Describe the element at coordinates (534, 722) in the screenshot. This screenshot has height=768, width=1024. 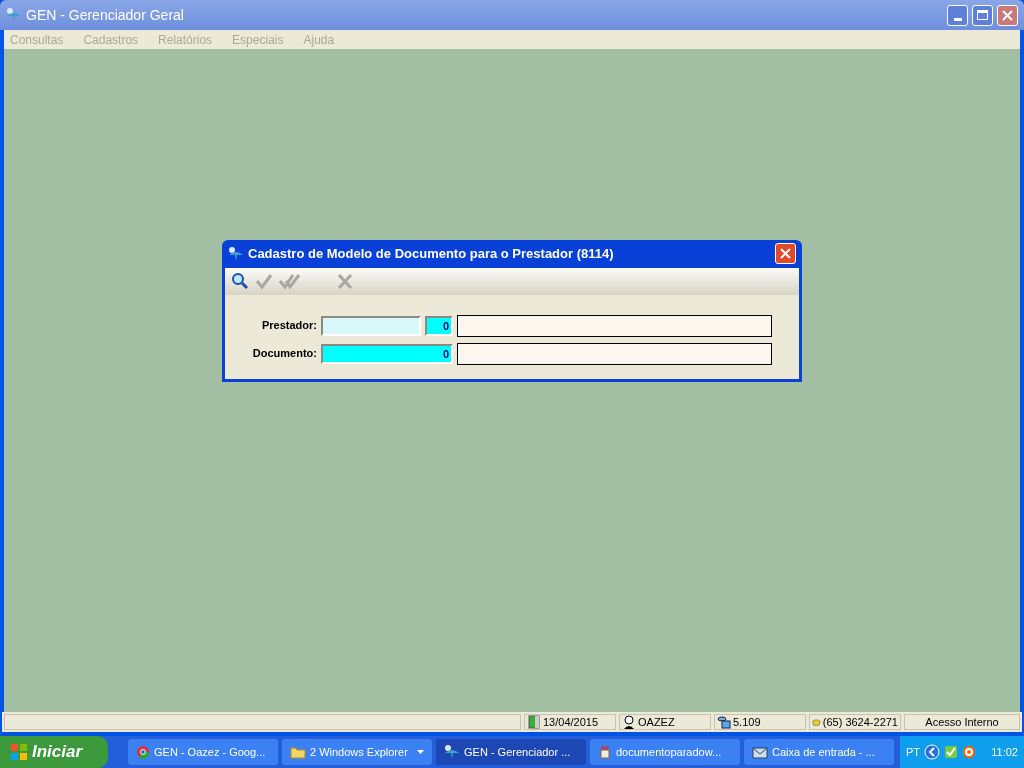
I see `calendar-icon` at that location.